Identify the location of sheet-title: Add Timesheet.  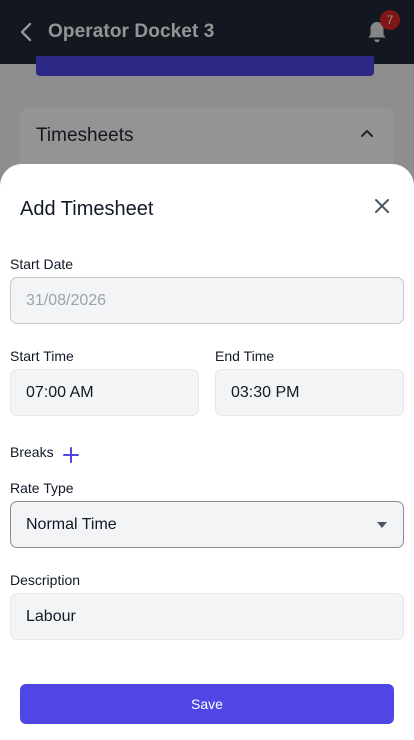
(87, 209).